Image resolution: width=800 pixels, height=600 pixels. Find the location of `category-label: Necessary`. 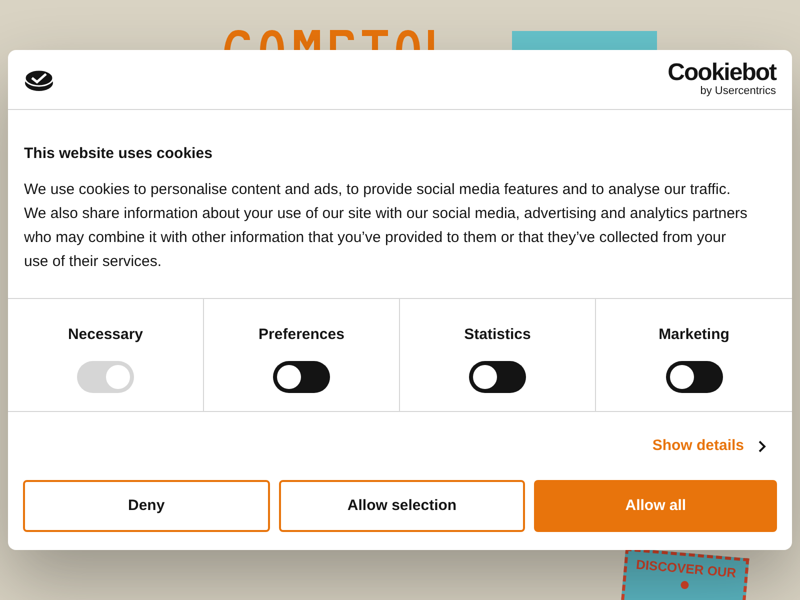

category-label: Necessary is located at coordinates (106, 335).